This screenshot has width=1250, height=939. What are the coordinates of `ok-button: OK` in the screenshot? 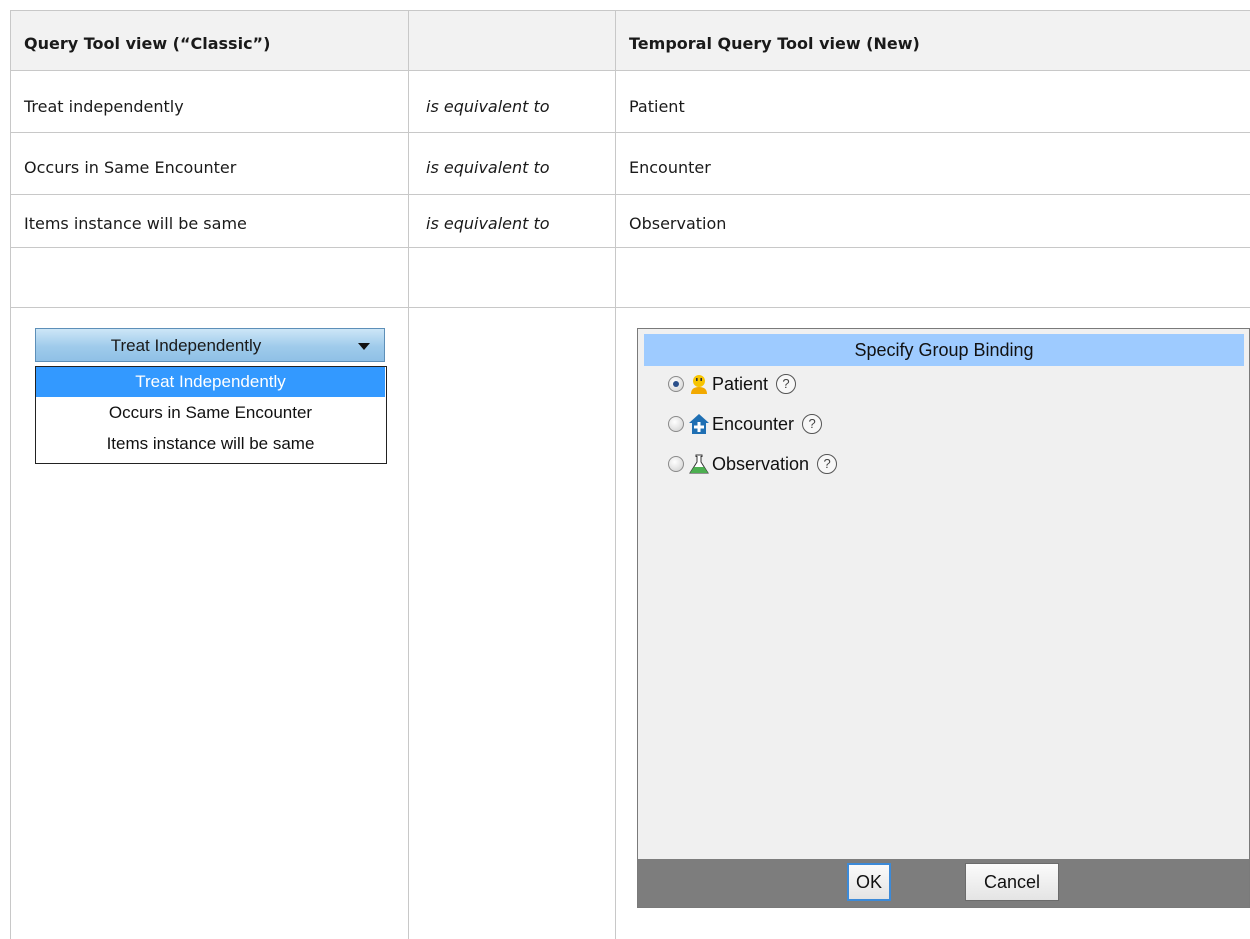 It's located at (869, 882).